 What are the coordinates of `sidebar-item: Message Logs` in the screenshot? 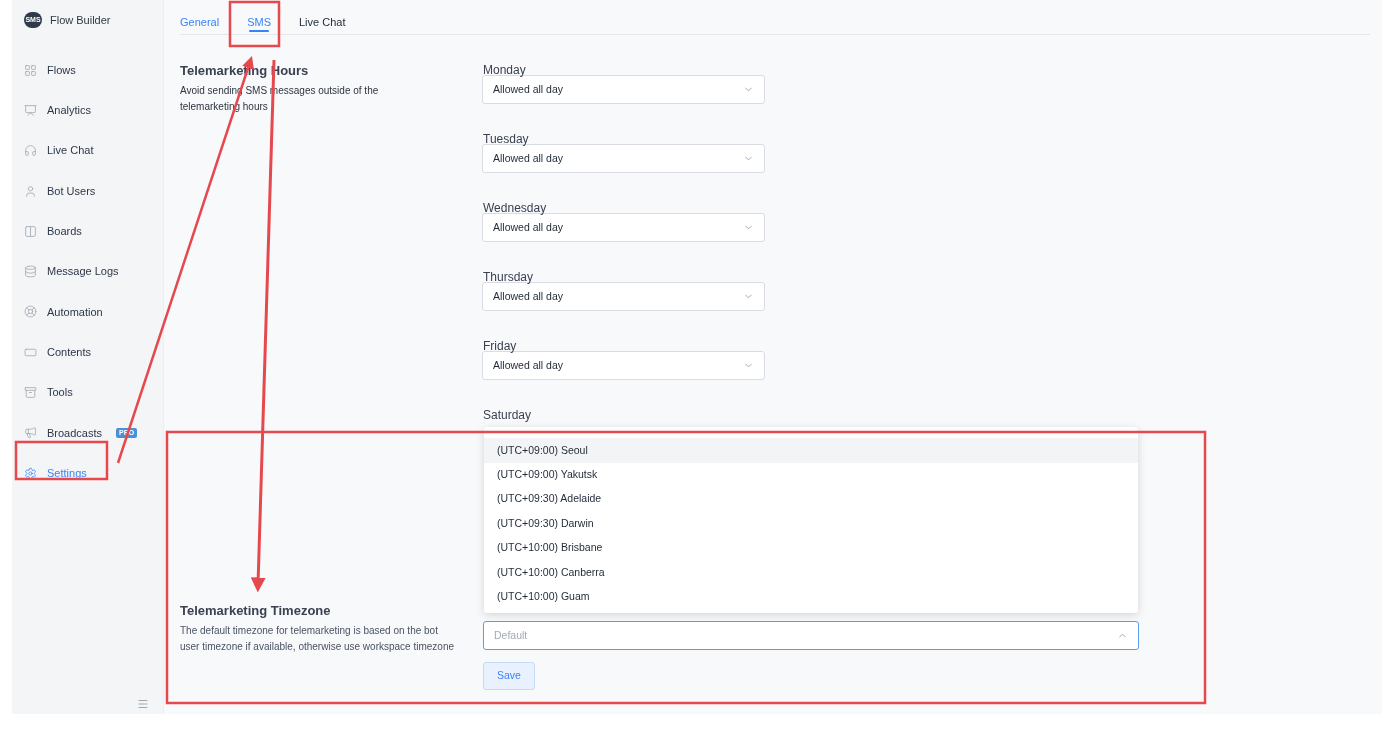 It's located at (93, 271).